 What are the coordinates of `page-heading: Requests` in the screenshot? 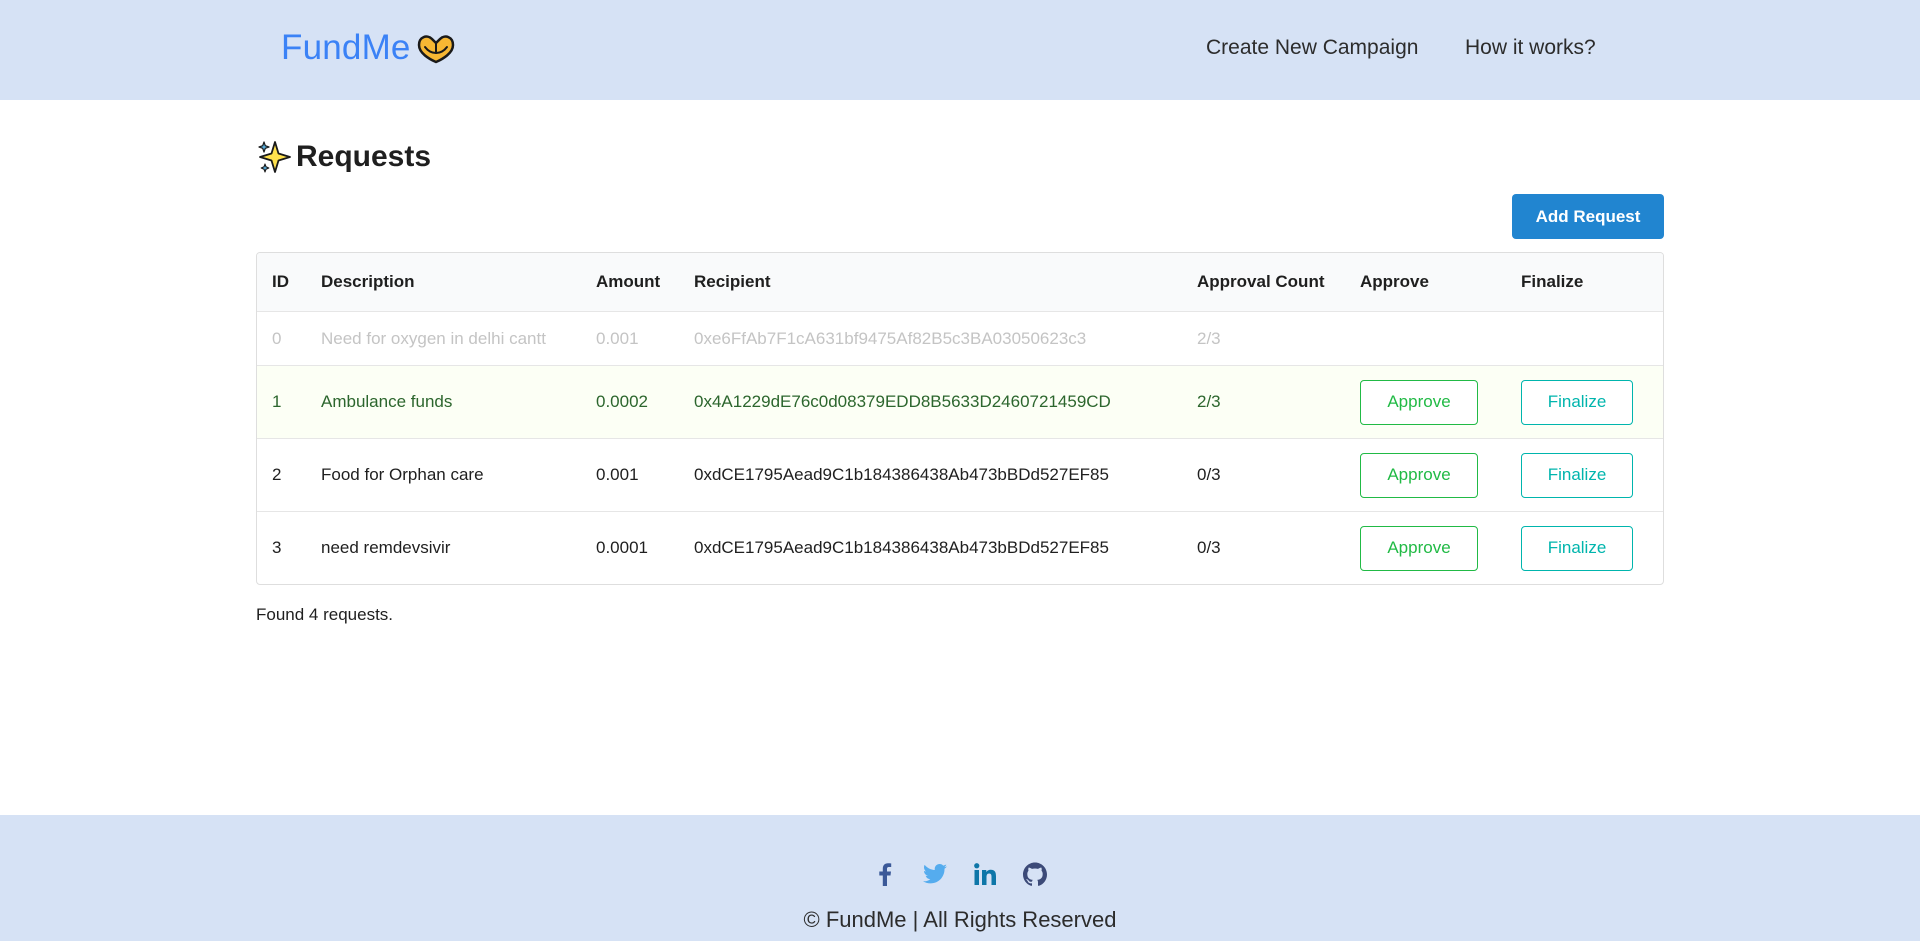 It's located at (364, 156).